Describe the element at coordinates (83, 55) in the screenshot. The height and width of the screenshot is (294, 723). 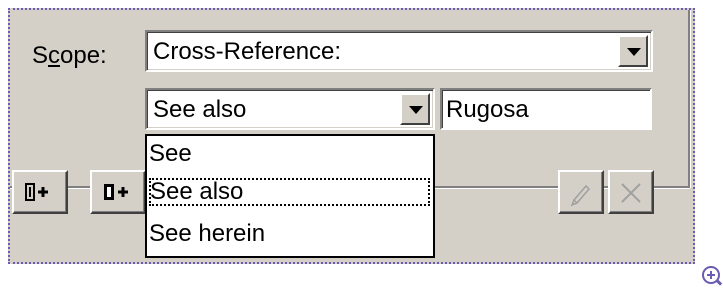
I see `scope-label-suffix: ope:` at that location.